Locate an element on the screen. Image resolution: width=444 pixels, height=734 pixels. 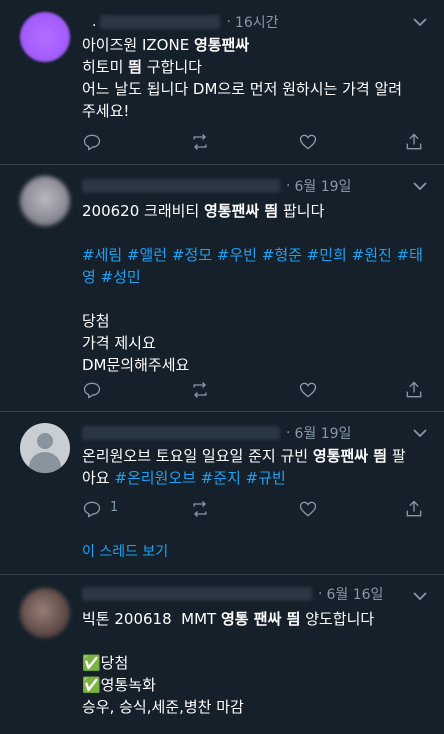
hashtag-link: #온리원오브 #준지 #규빈 is located at coordinates (199, 478).